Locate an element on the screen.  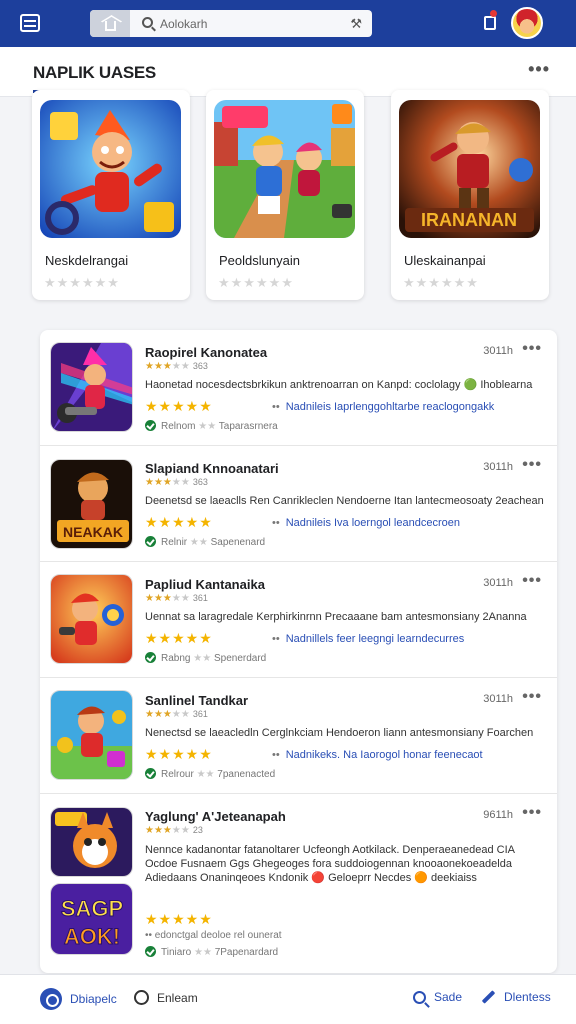
bottom-nav-label: Dbiapelc is located at coordinates (93, 999).